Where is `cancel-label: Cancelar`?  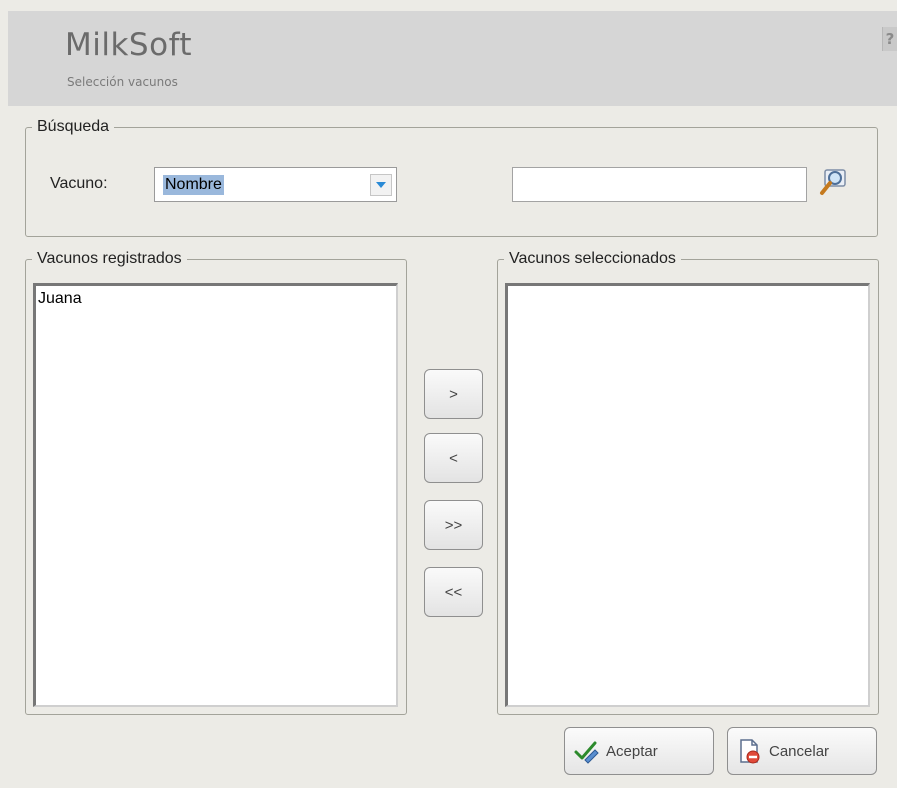
cancel-label: Cancelar is located at coordinates (799, 751).